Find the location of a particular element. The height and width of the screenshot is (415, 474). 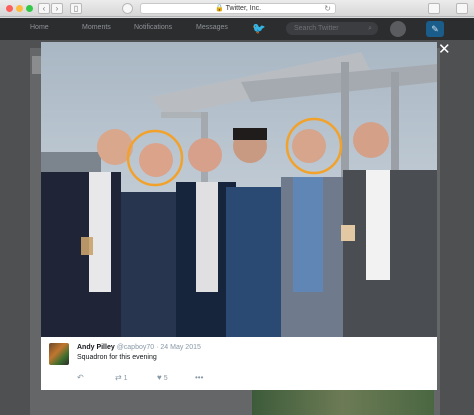

reply-icon: ↶ is located at coordinates (80, 377).